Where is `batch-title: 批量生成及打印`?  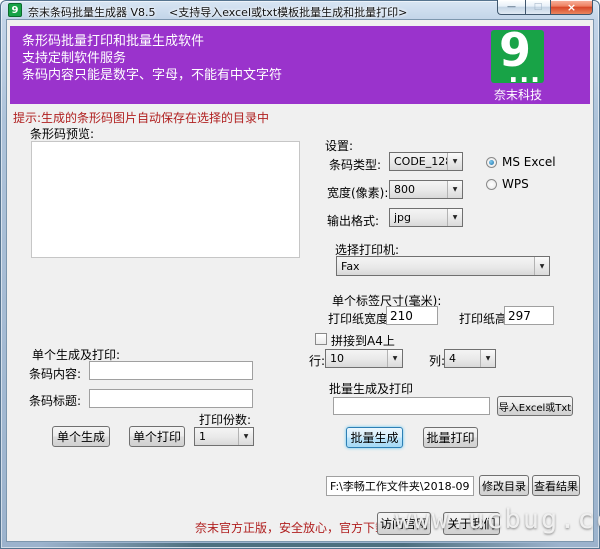 batch-title: 批量生成及打印 is located at coordinates (371, 389).